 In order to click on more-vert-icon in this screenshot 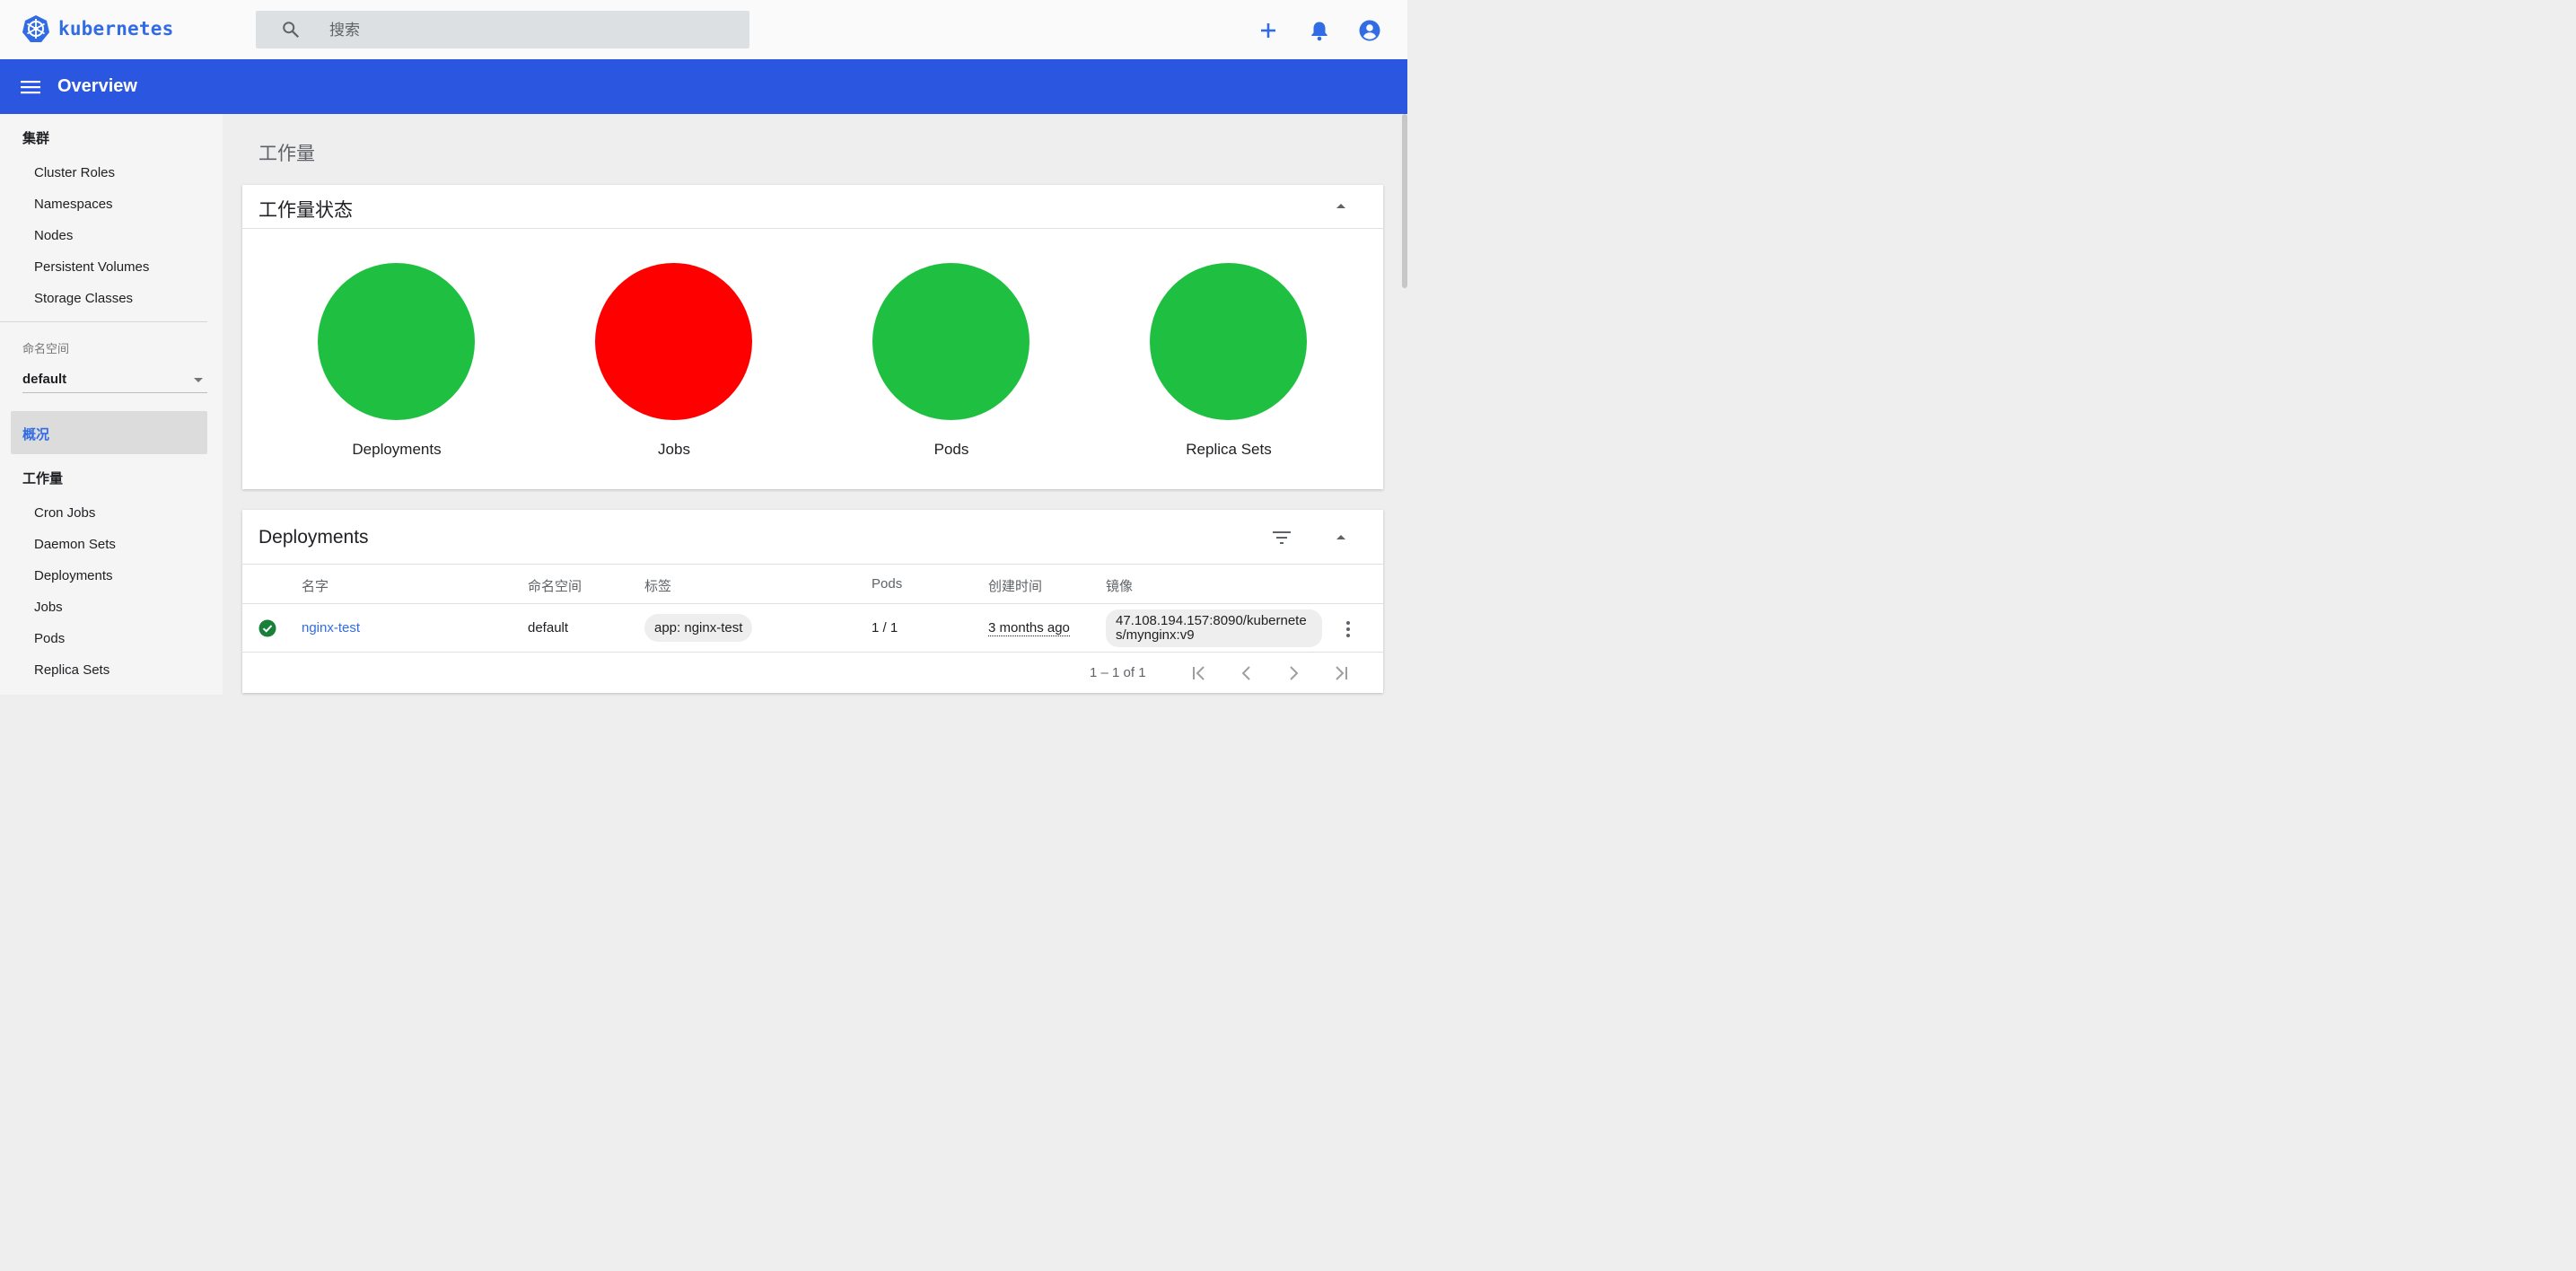, I will do `click(1348, 629)`.